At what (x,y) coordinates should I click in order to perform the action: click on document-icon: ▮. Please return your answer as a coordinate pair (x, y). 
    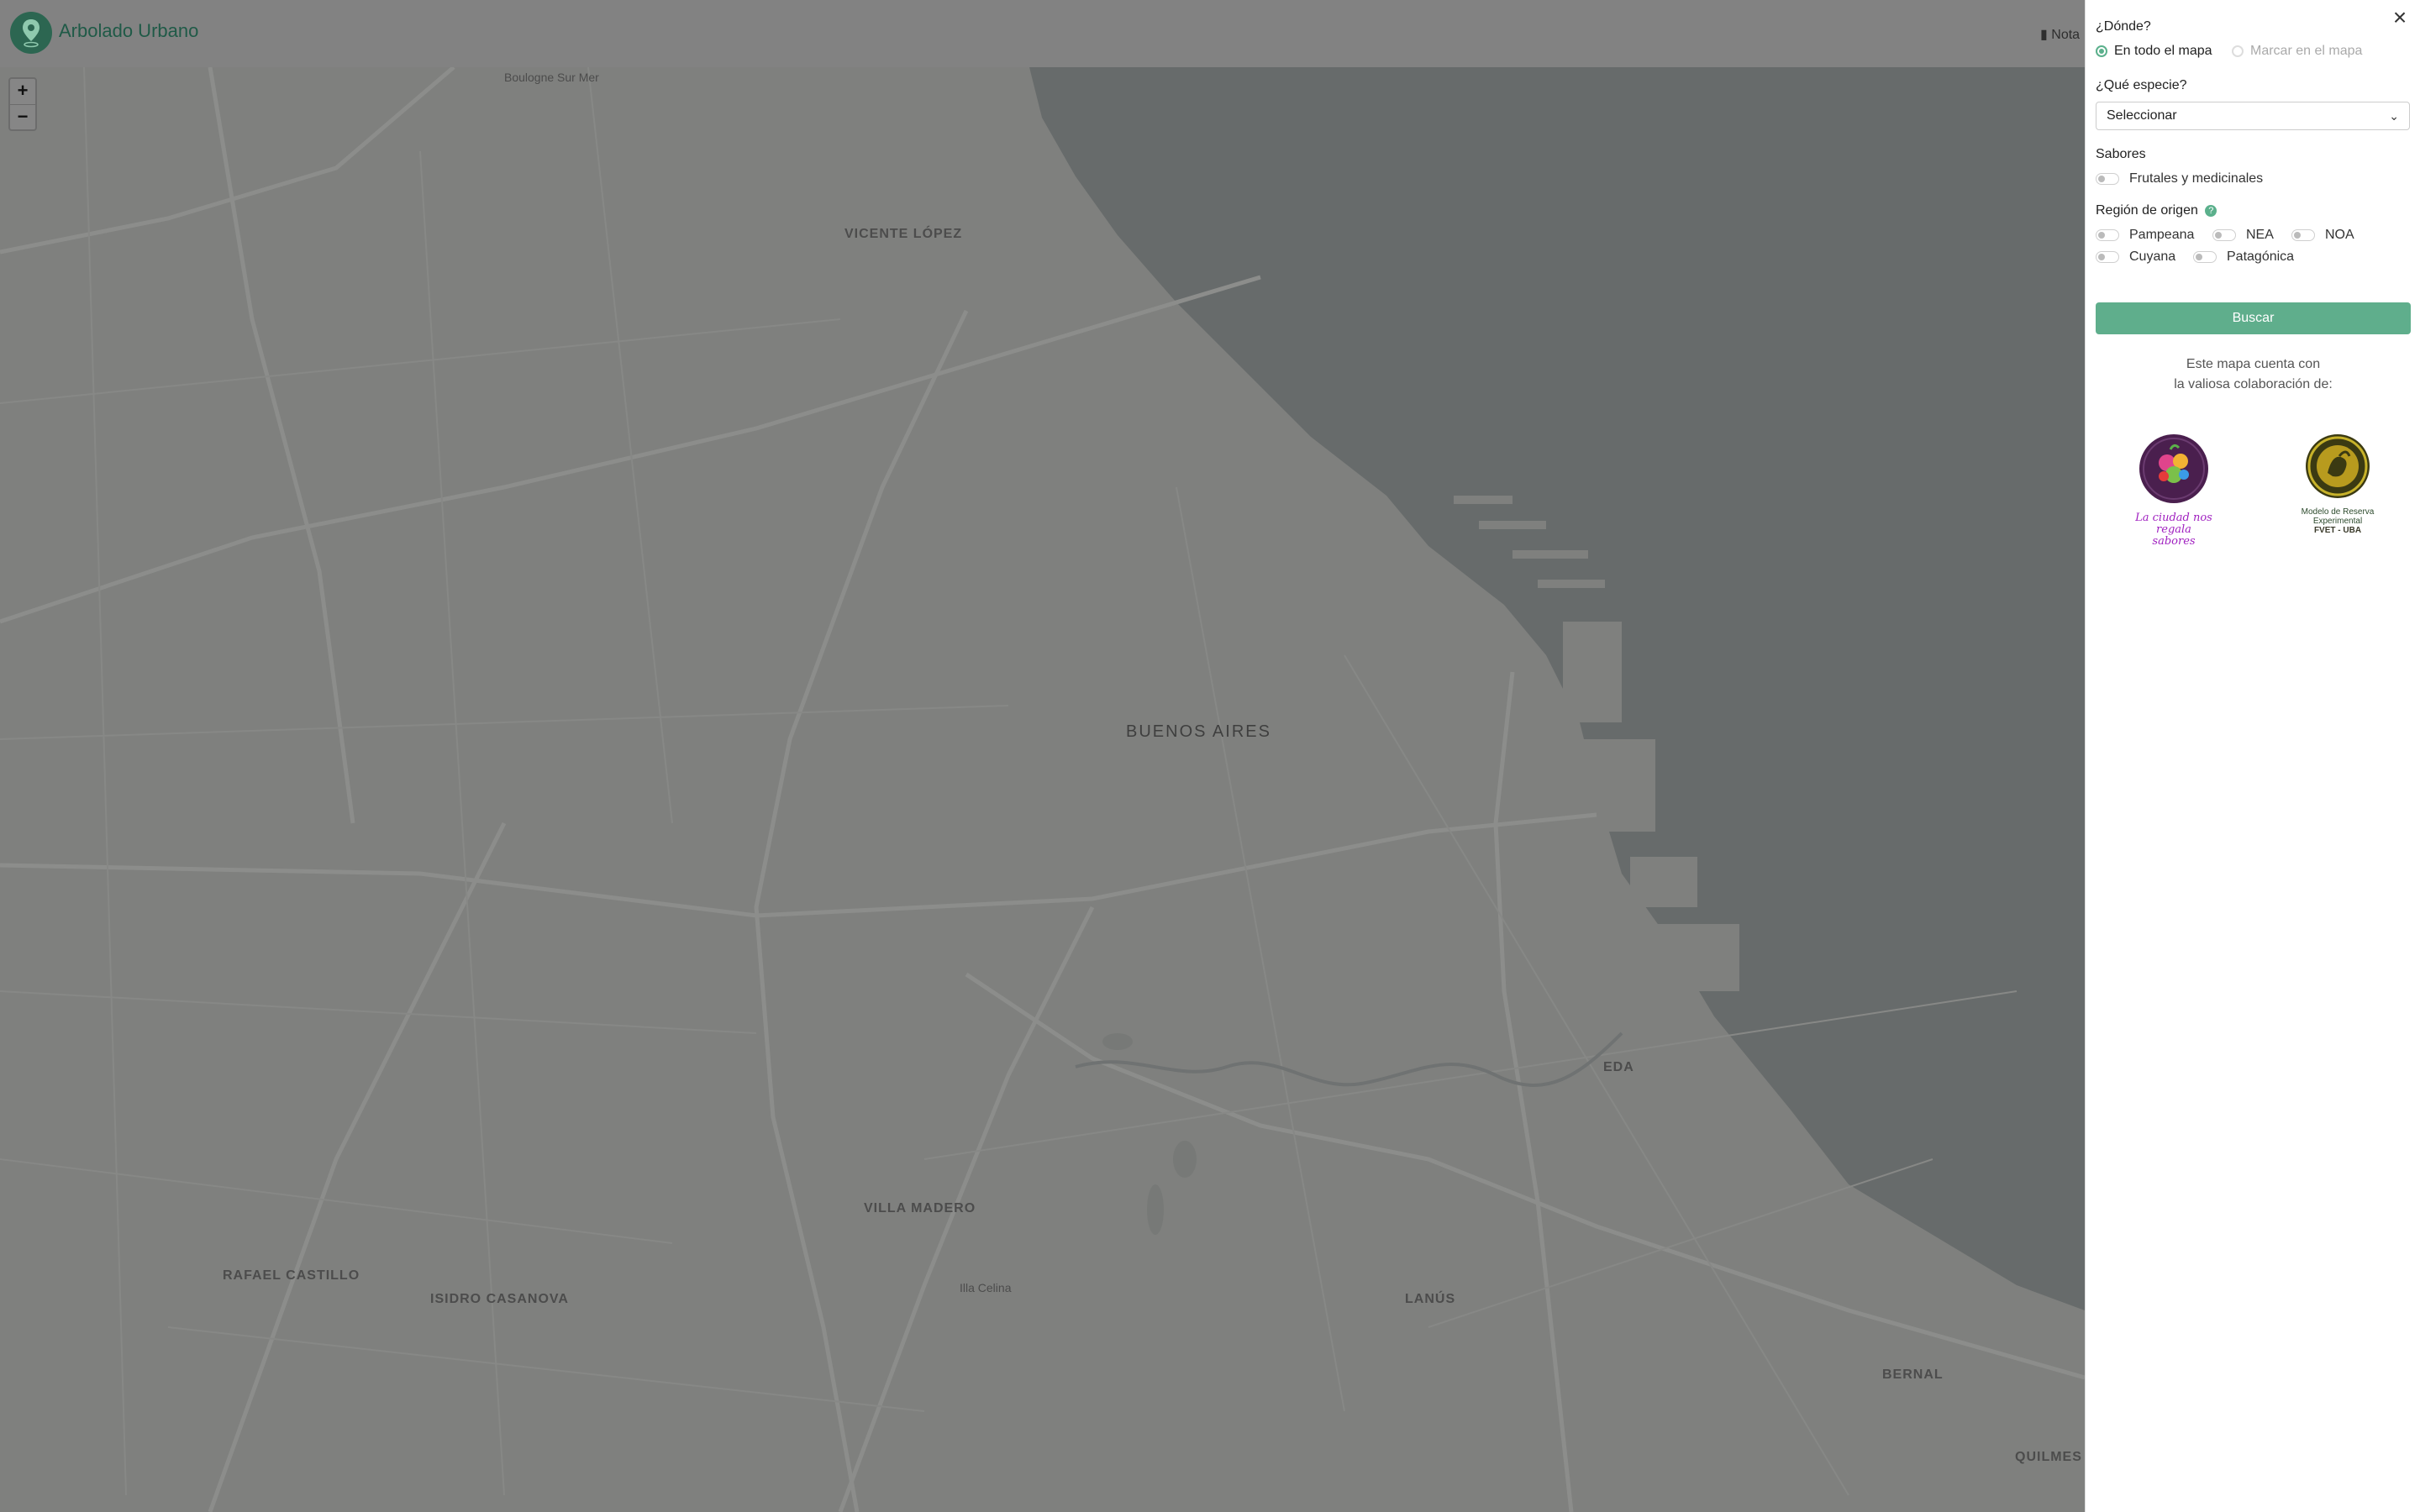
    Looking at the image, I should click on (2044, 35).